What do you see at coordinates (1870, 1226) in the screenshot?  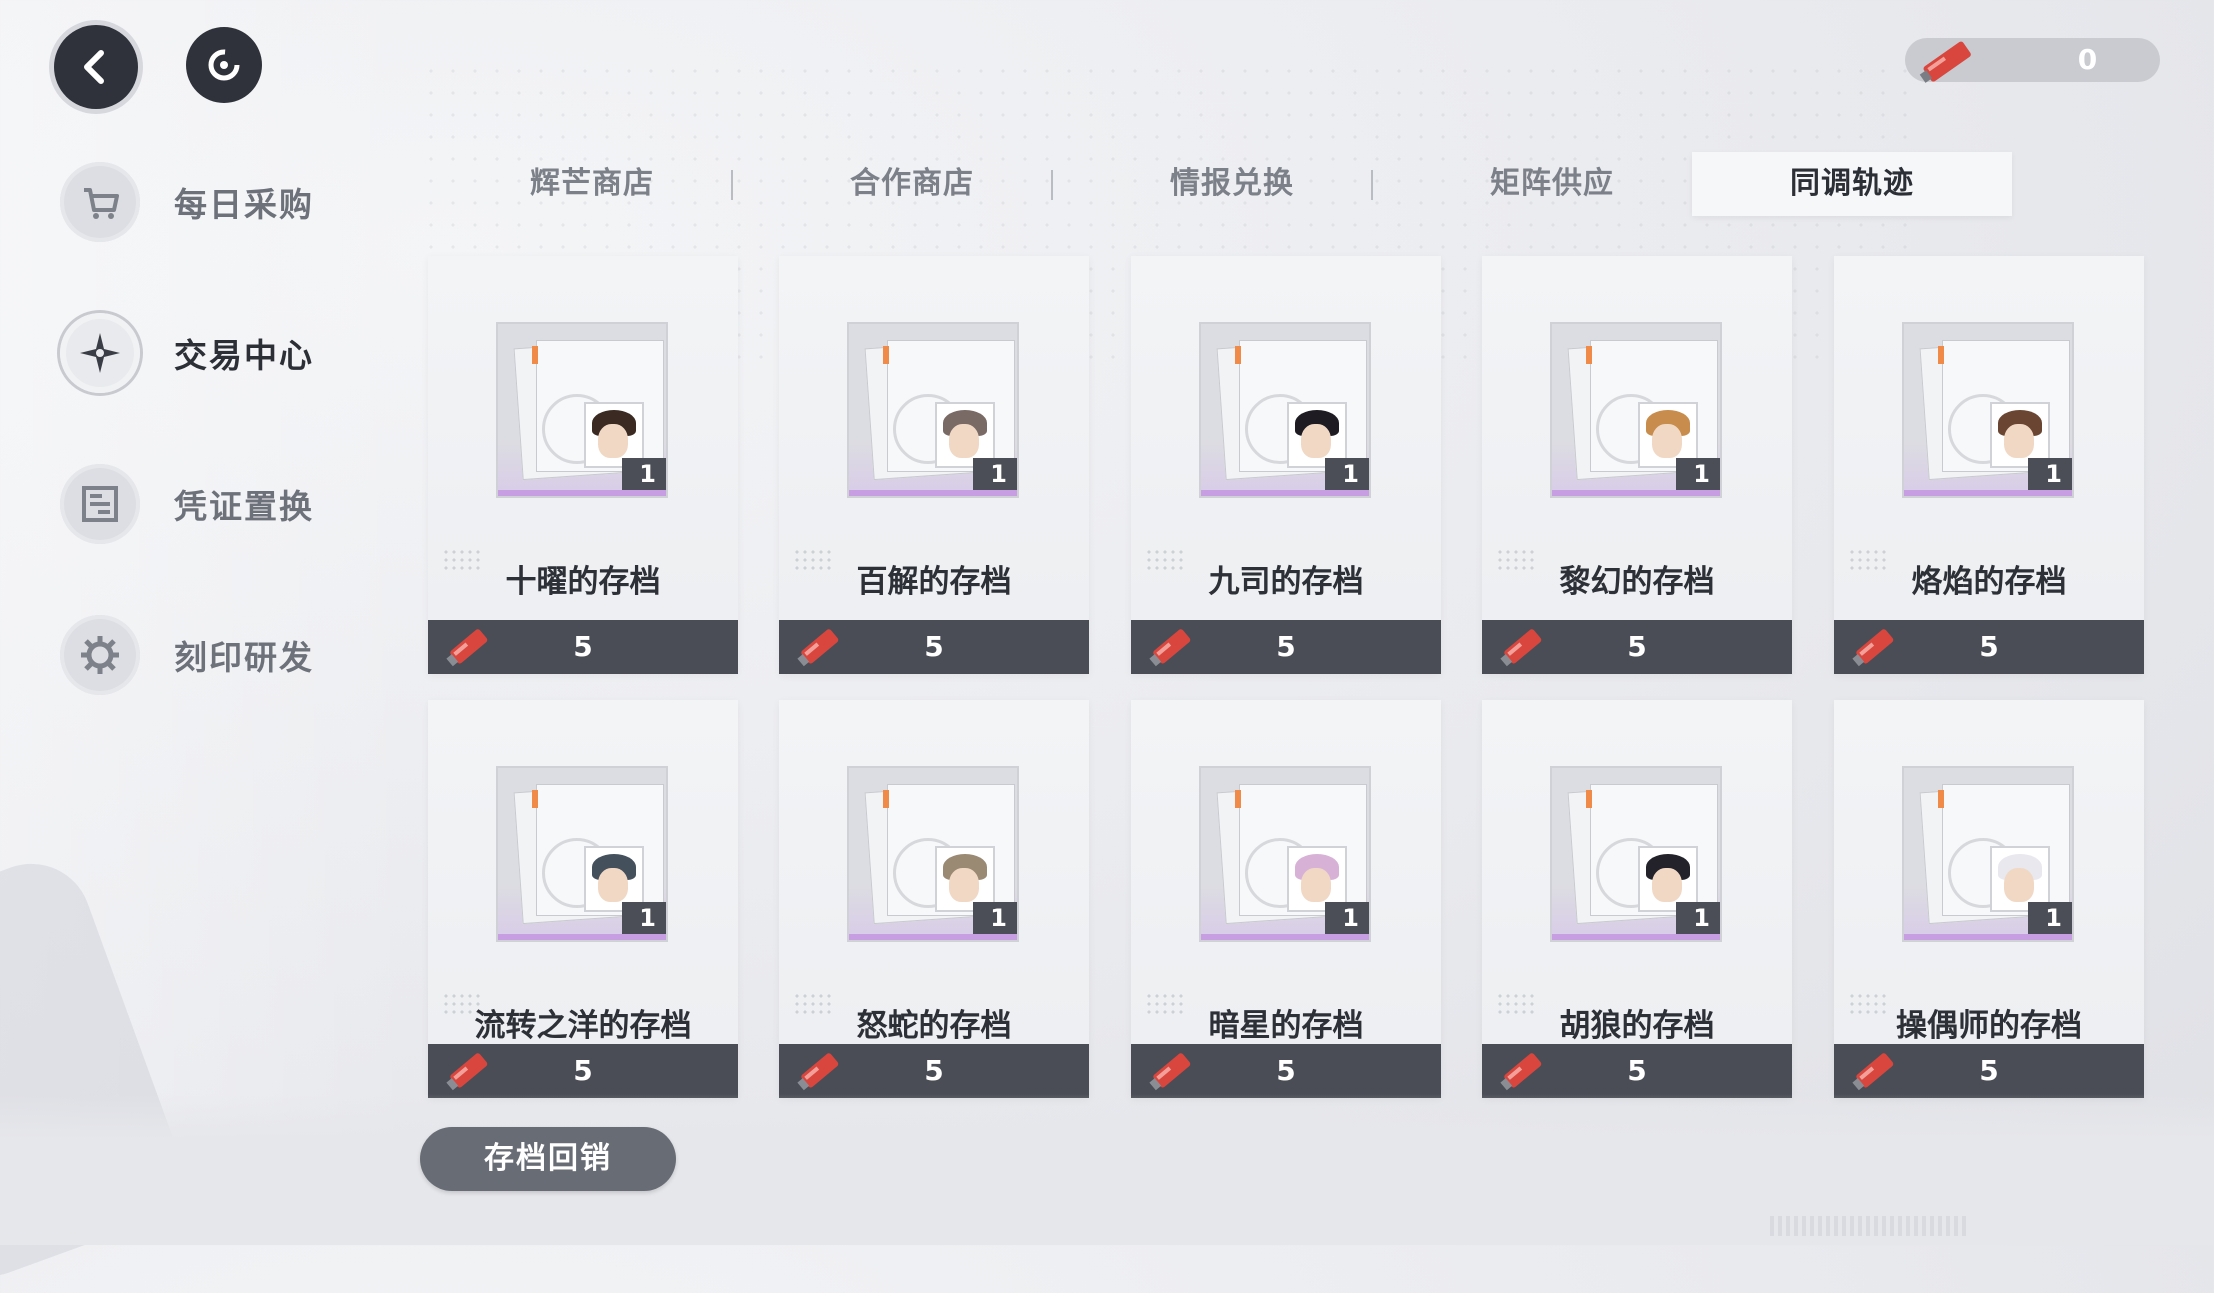 I see `decorative-barcode` at bounding box center [1870, 1226].